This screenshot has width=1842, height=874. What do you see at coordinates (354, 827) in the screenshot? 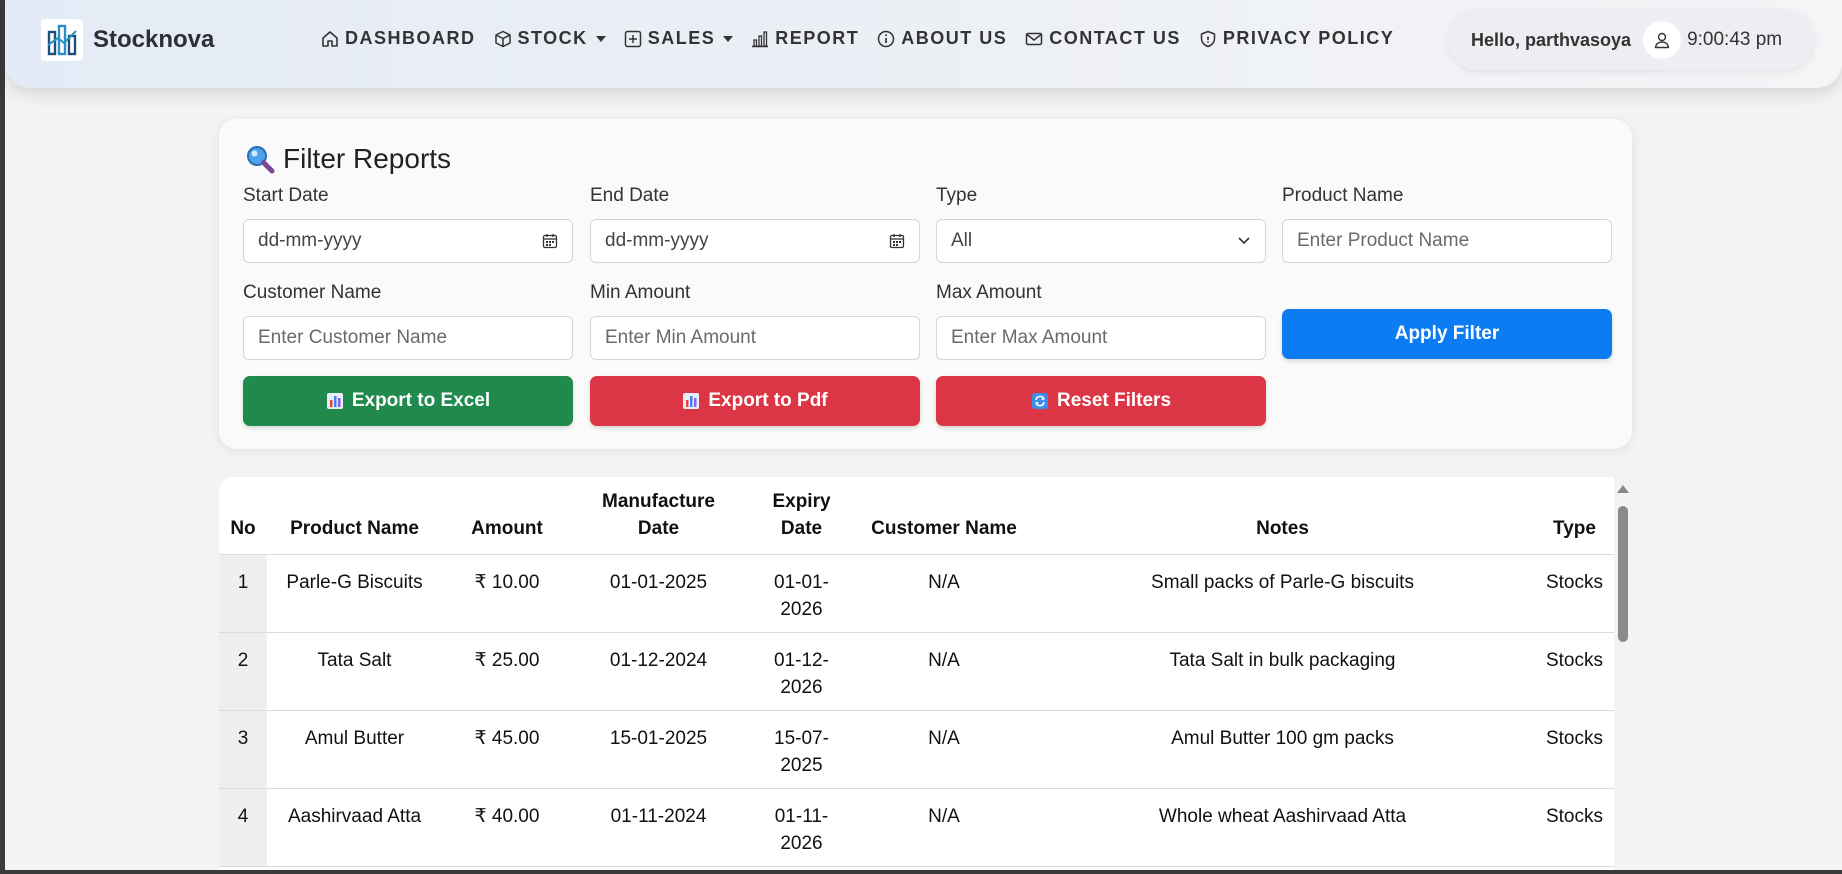
I see `cell-product: Aashirvaad Atta` at bounding box center [354, 827].